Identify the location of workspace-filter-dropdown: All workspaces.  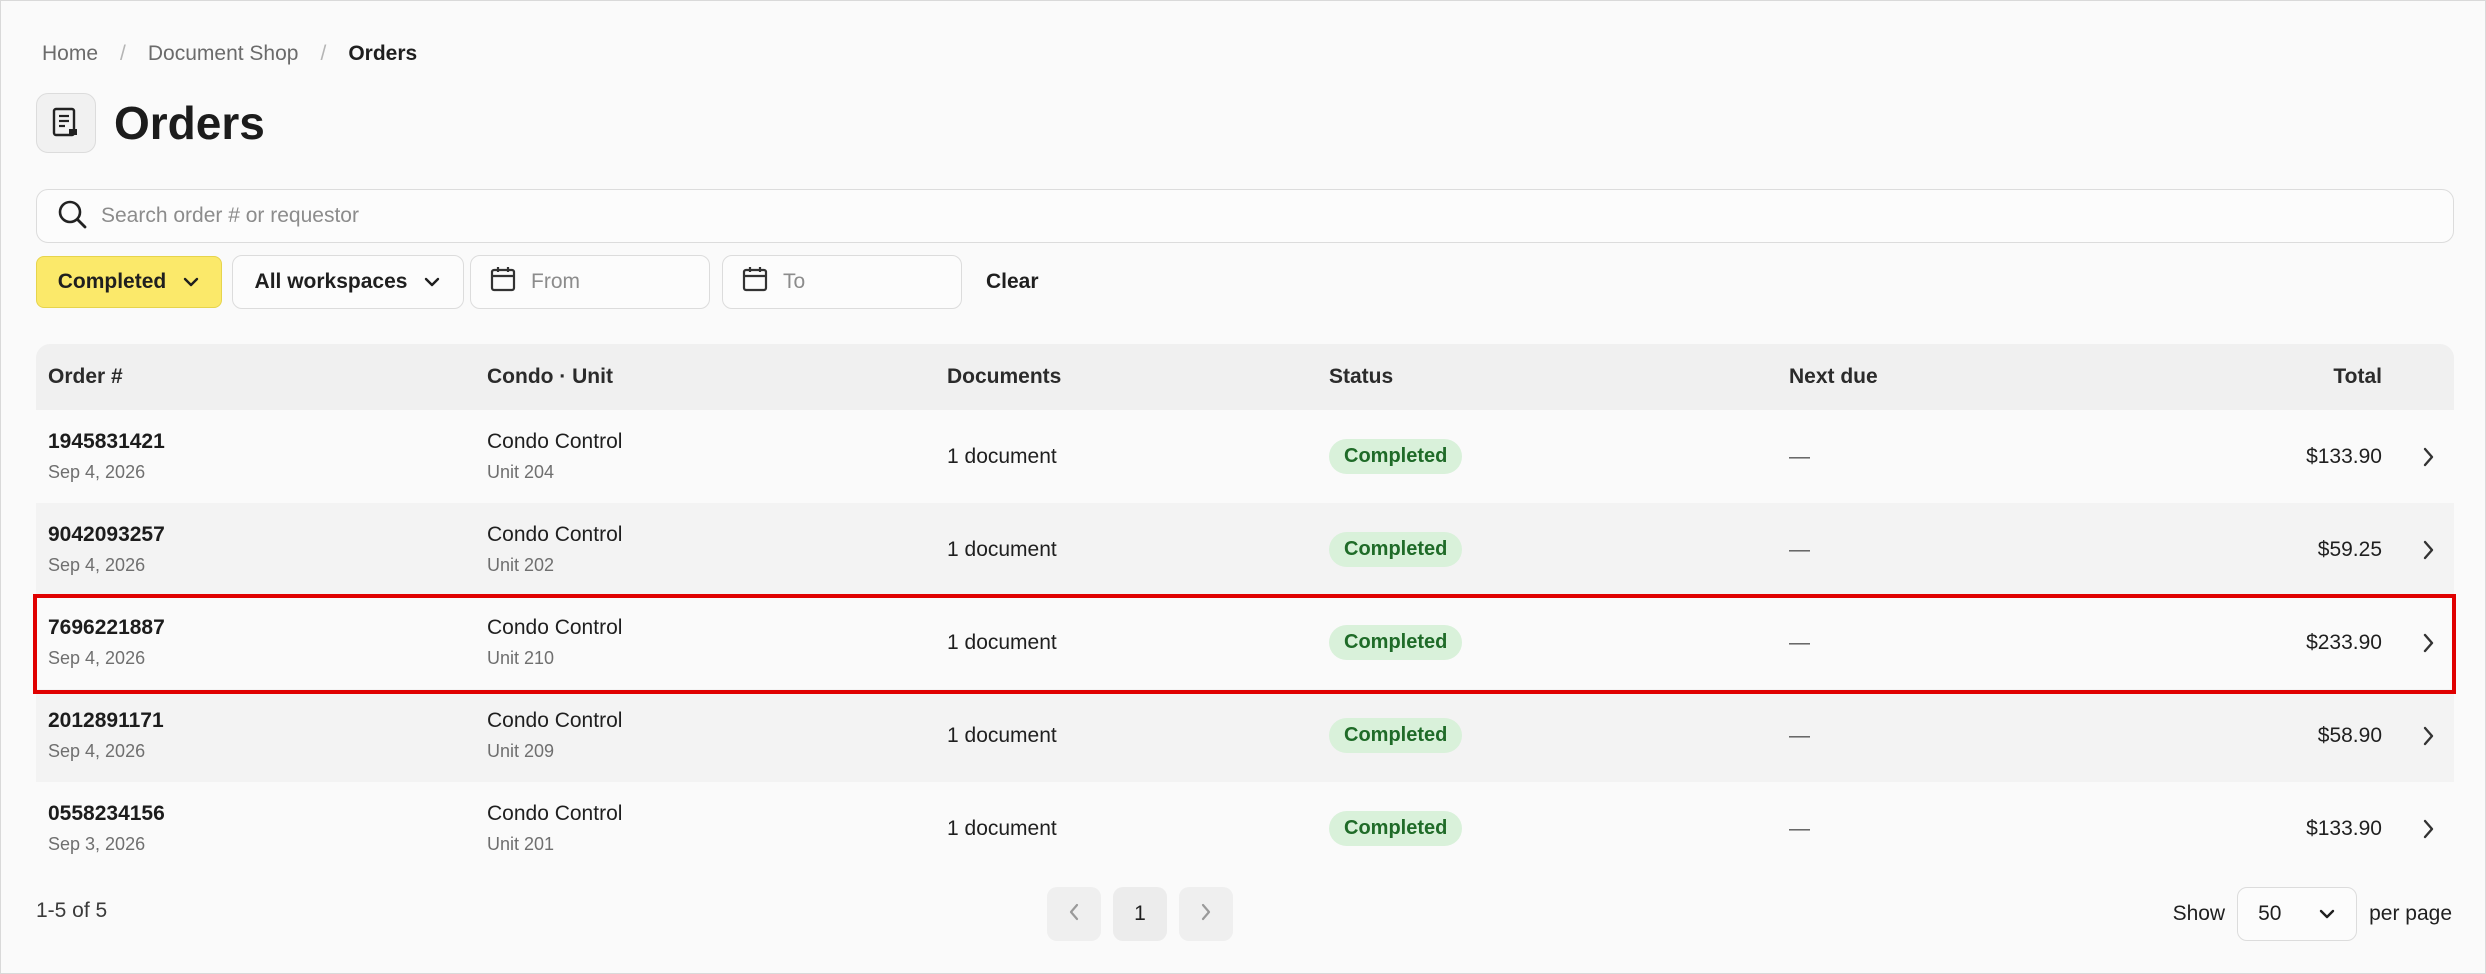
(348, 282).